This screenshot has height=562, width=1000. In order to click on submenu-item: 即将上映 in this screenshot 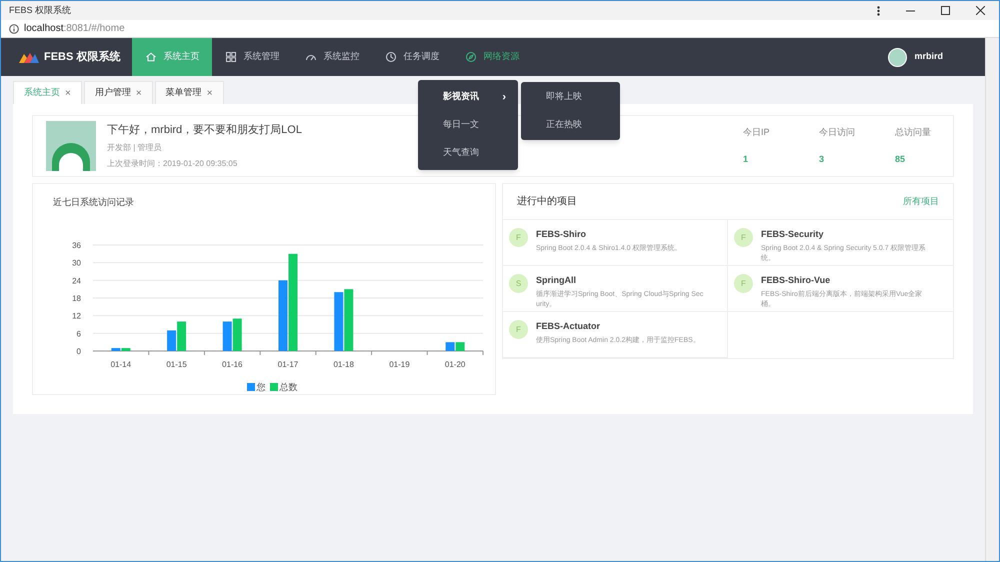, I will do `click(570, 97)`.